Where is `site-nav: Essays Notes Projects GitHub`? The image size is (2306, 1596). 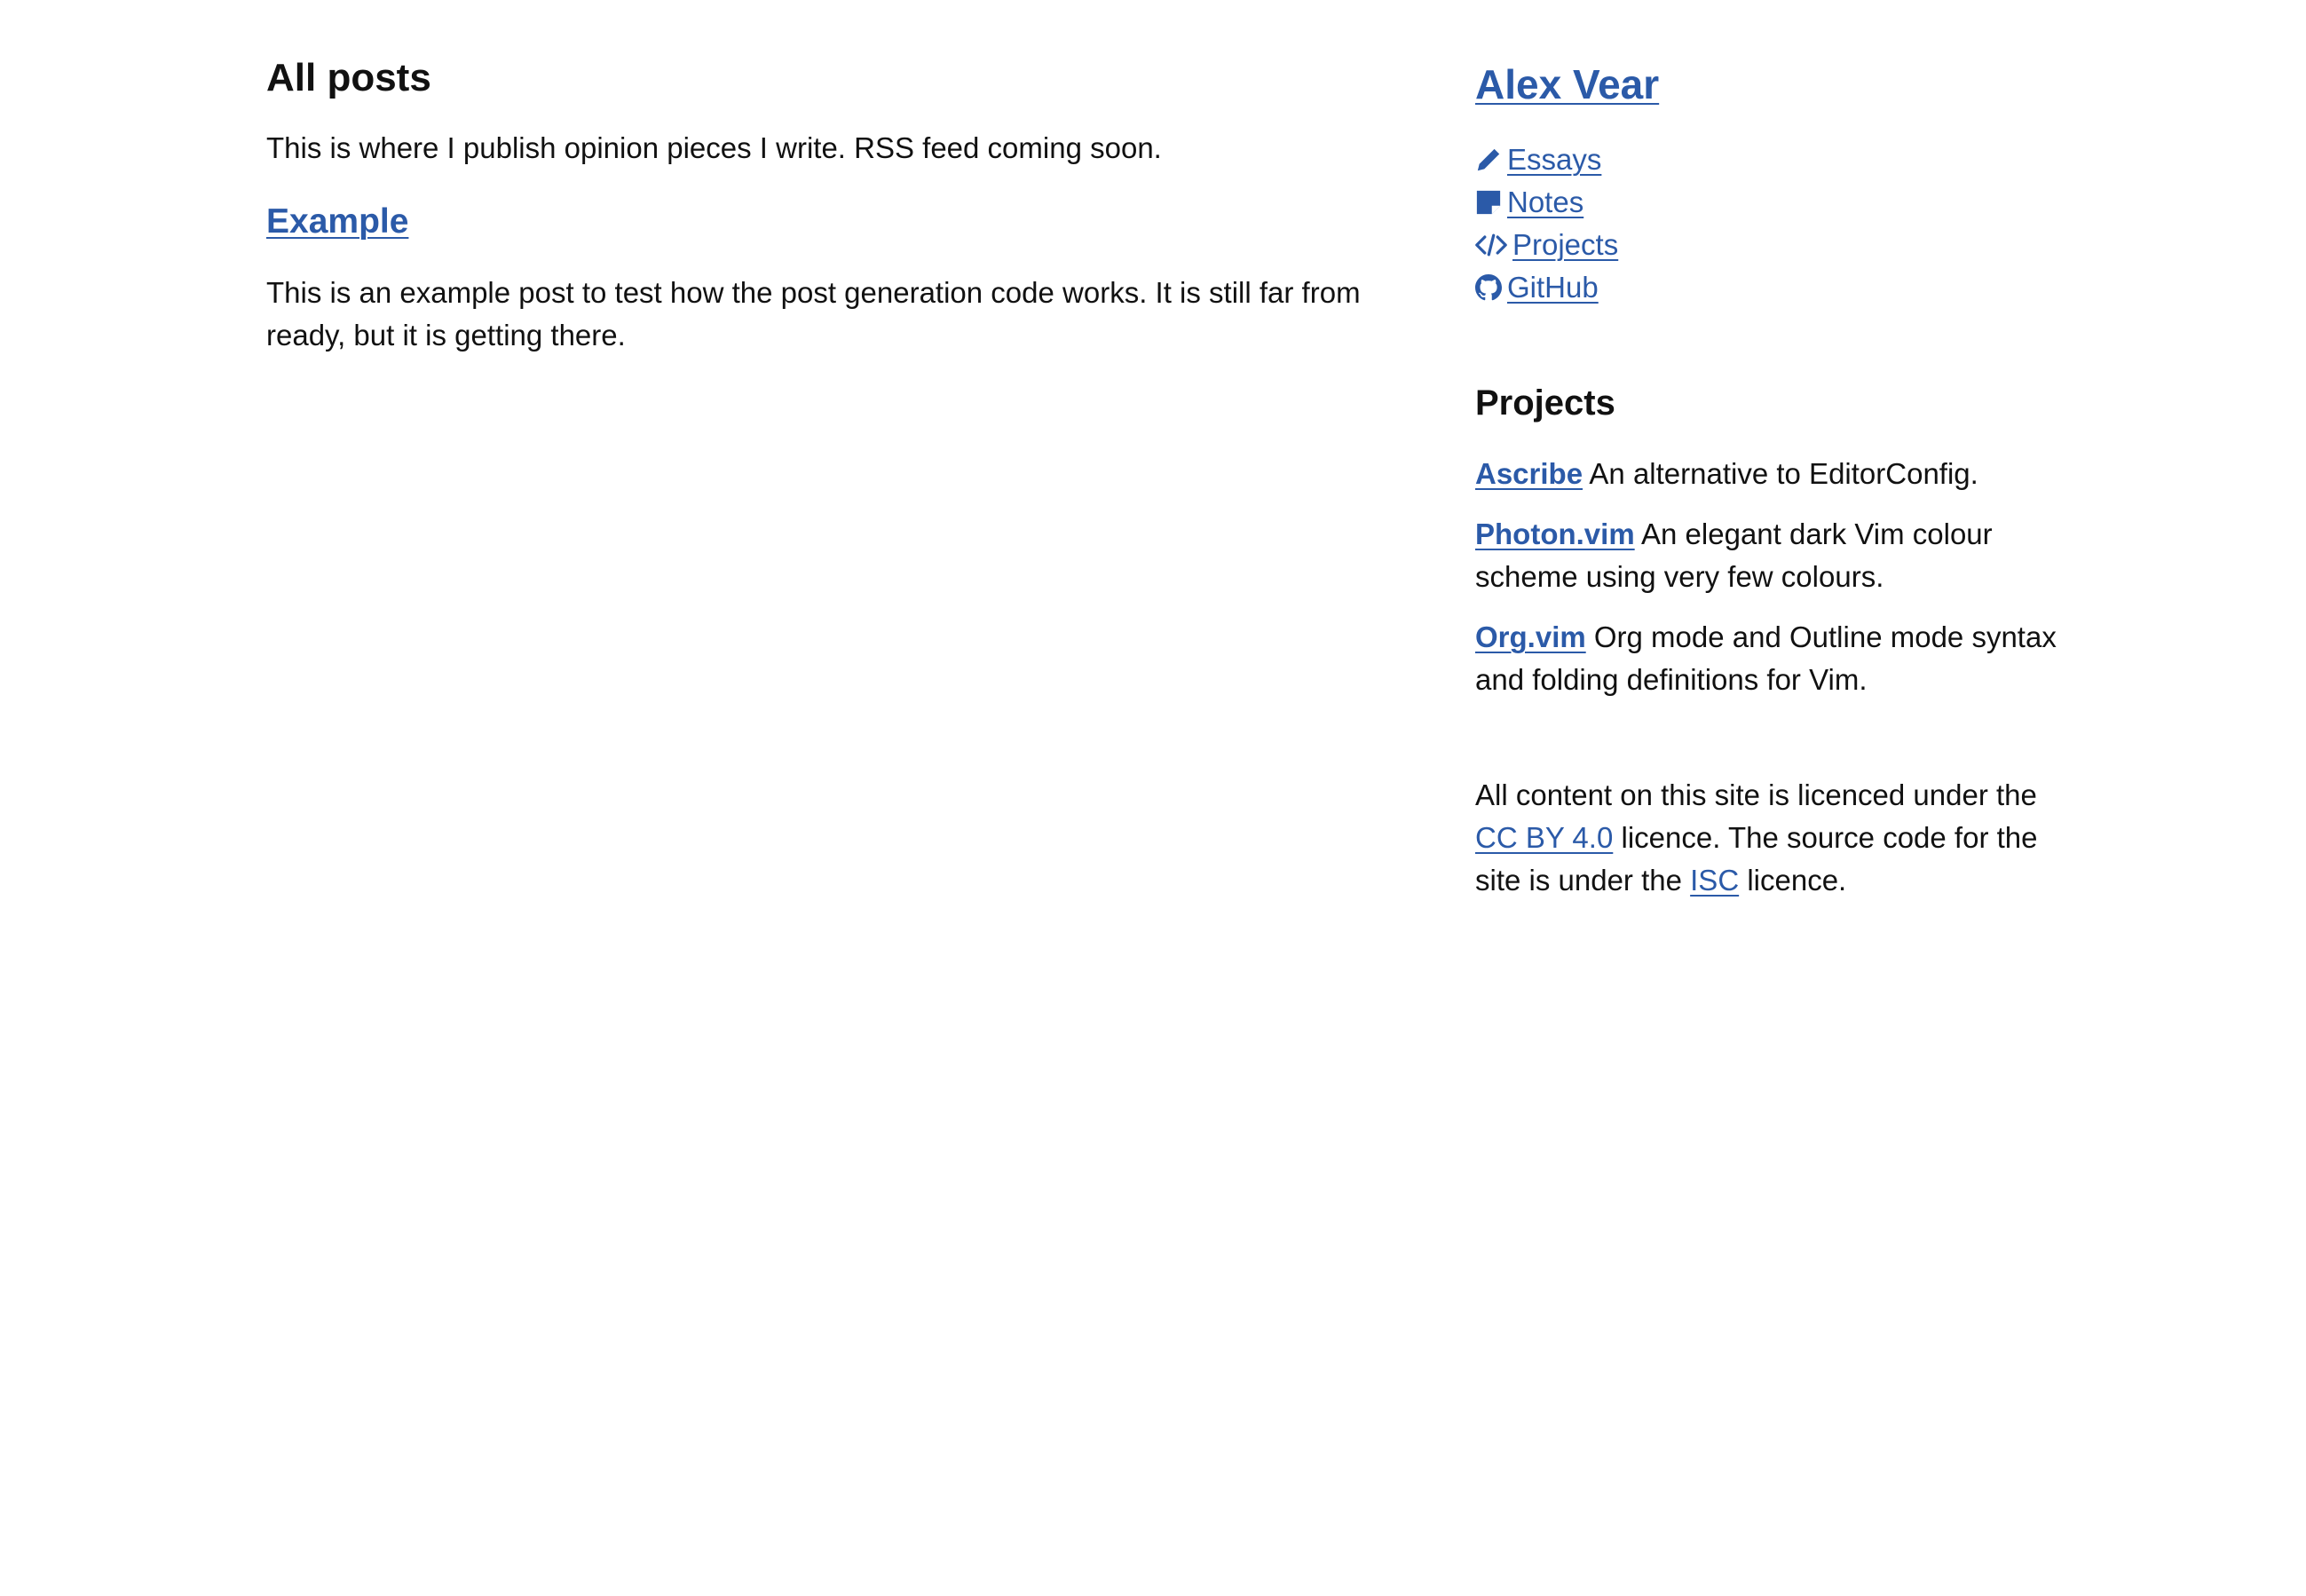 site-nav: Essays Notes Projects GitHub is located at coordinates (1777, 223).